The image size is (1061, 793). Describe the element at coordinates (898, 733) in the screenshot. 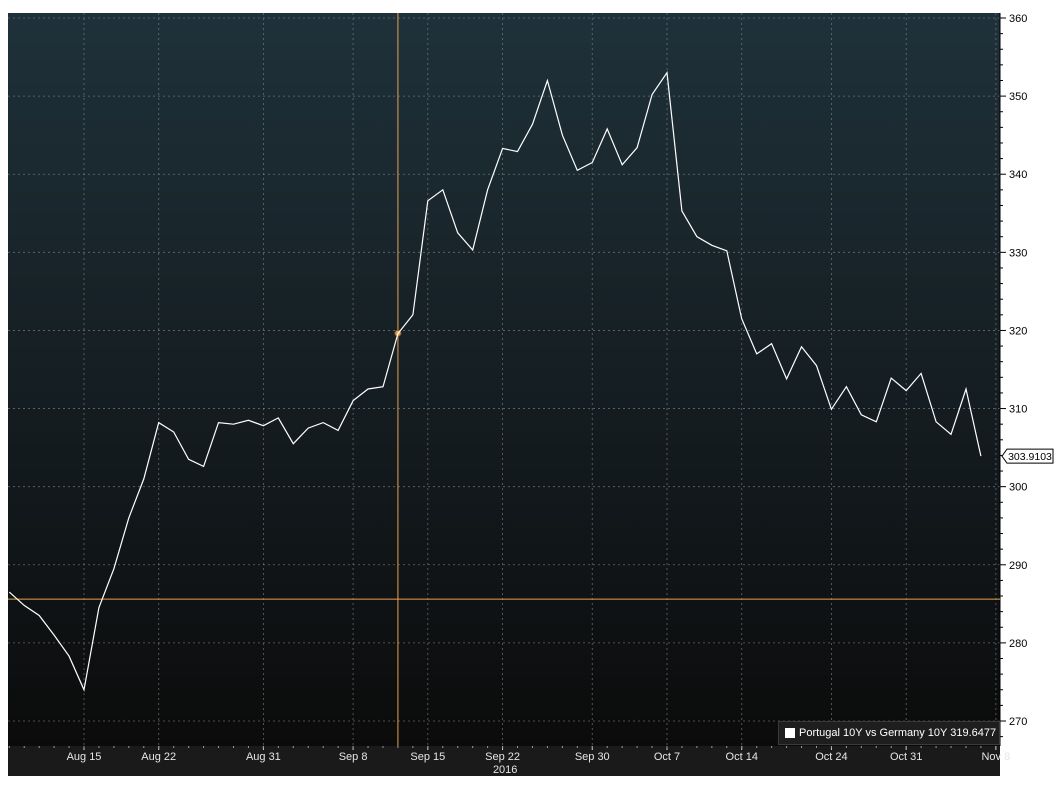

I see `legend-text: Portugal 10Y vs Germany 10Y 319.6477` at that location.